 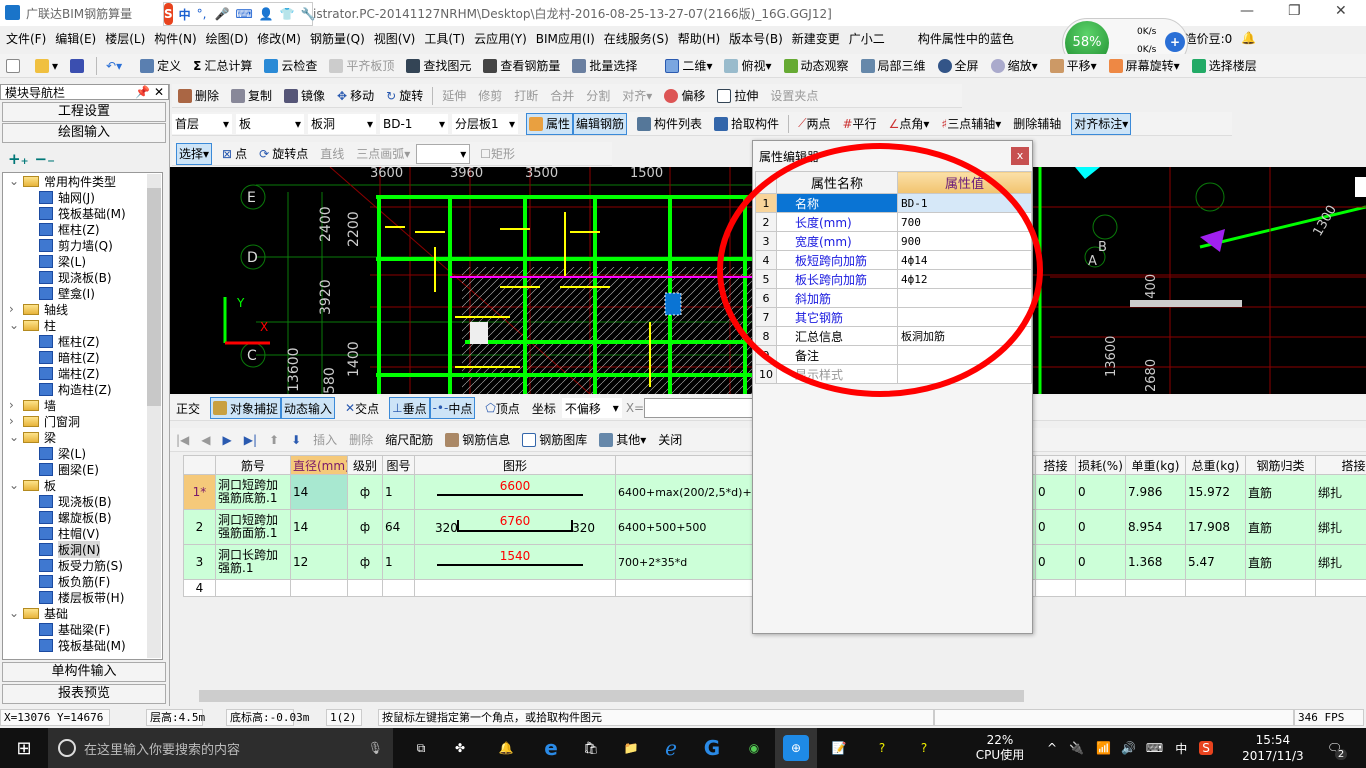 What do you see at coordinates (515, 492) in the screenshot?
I see `shape: 6600` at bounding box center [515, 492].